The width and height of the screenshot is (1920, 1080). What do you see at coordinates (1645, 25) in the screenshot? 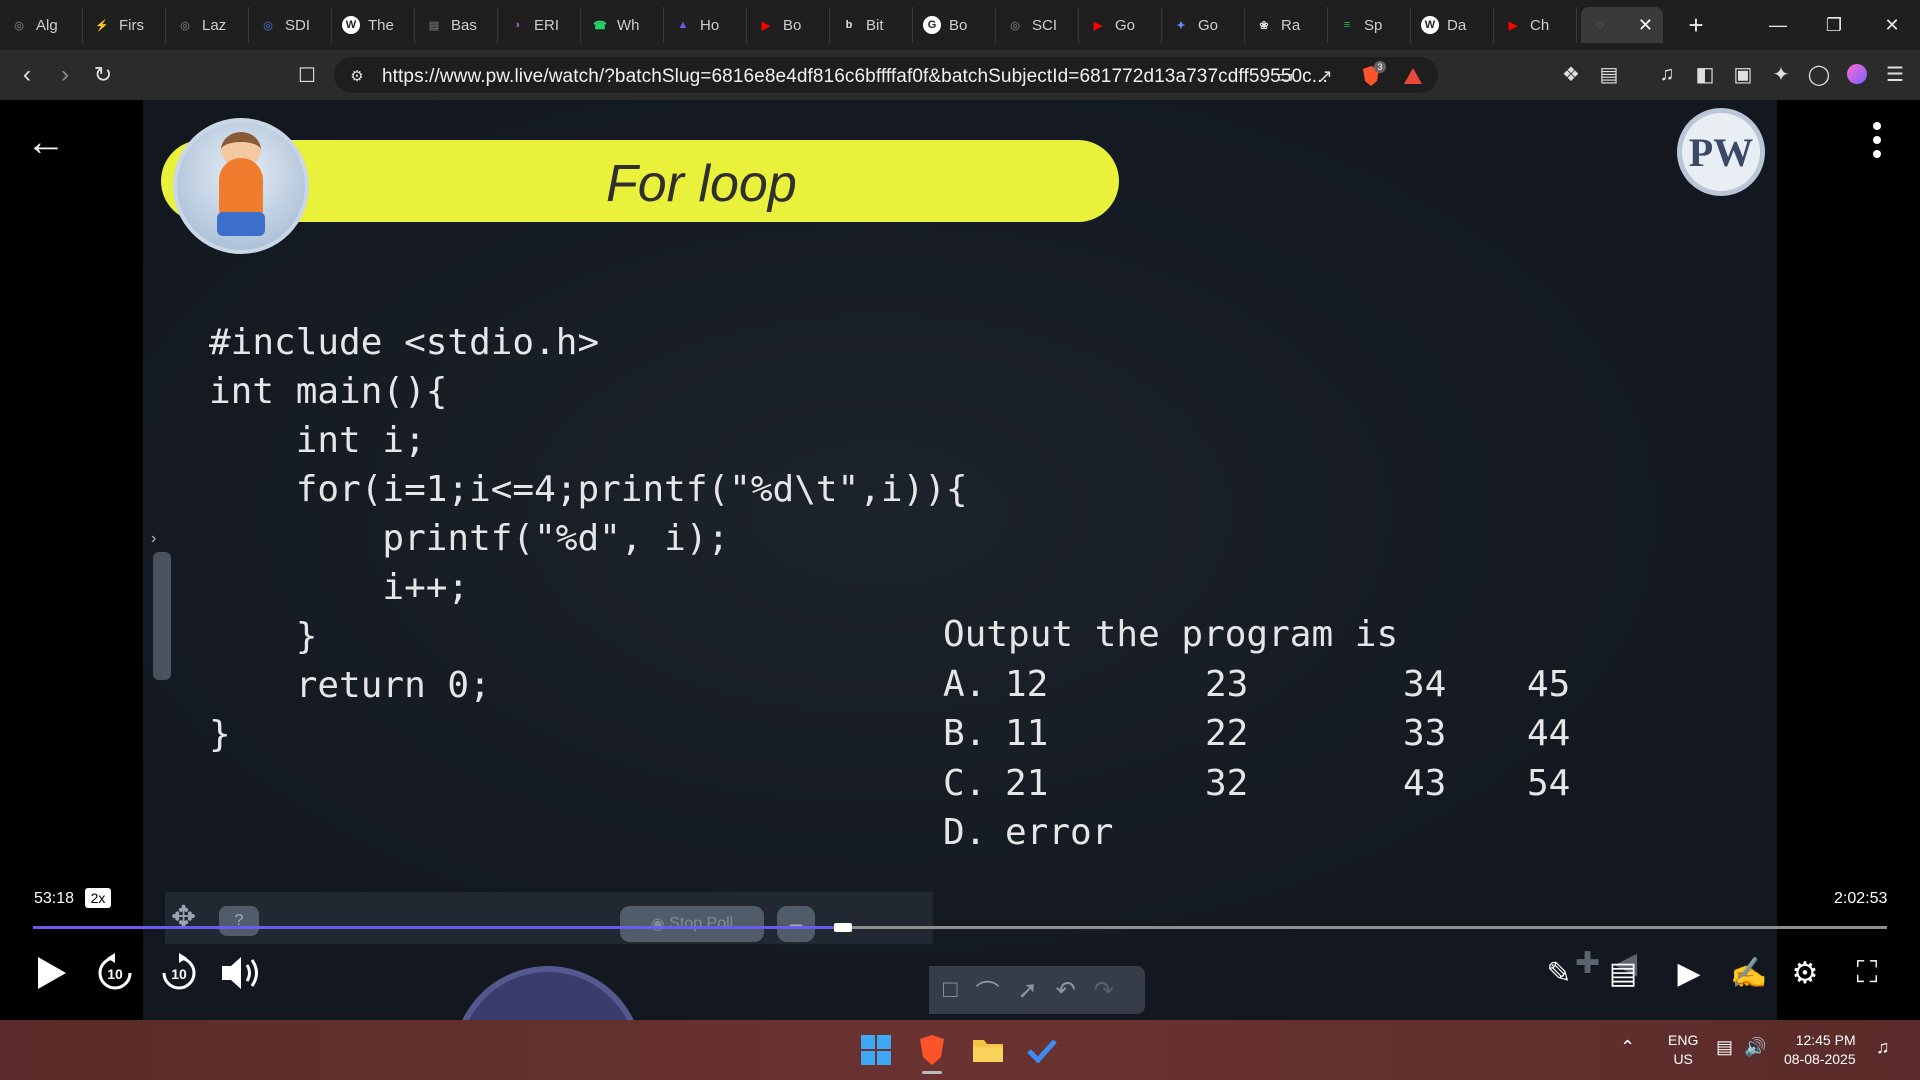
I see `close-tab-icon: ✕` at bounding box center [1645, 25].